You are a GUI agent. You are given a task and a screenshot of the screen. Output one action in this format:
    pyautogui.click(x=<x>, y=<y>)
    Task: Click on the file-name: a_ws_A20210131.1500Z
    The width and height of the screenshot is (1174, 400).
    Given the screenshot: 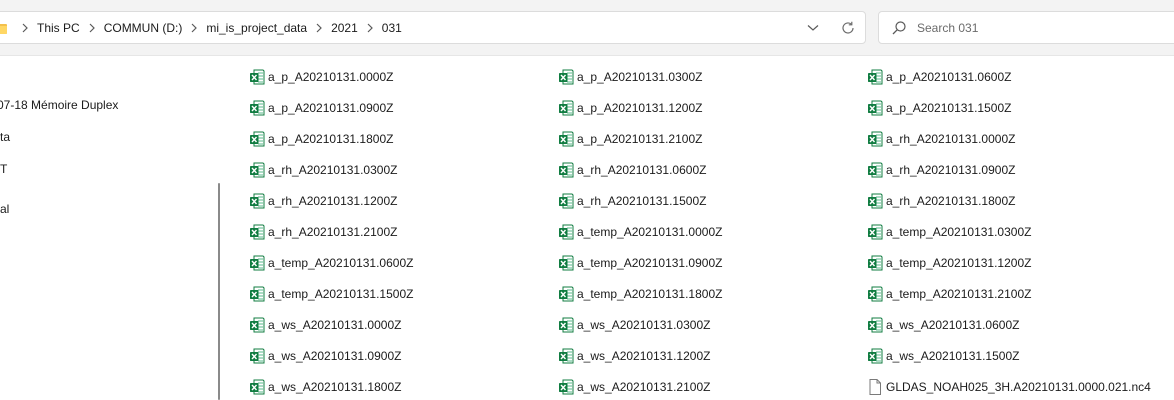 What is the action you would take?
    pyautogui.click(x=953, y=355)
    